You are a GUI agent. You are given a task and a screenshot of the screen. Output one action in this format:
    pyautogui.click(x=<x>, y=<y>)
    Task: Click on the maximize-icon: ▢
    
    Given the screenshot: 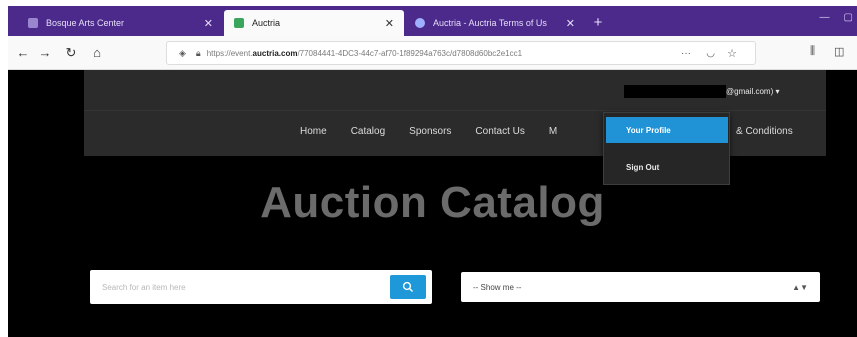 What is the action you would take?
    pyautogui.click(x=848, y=17)
    